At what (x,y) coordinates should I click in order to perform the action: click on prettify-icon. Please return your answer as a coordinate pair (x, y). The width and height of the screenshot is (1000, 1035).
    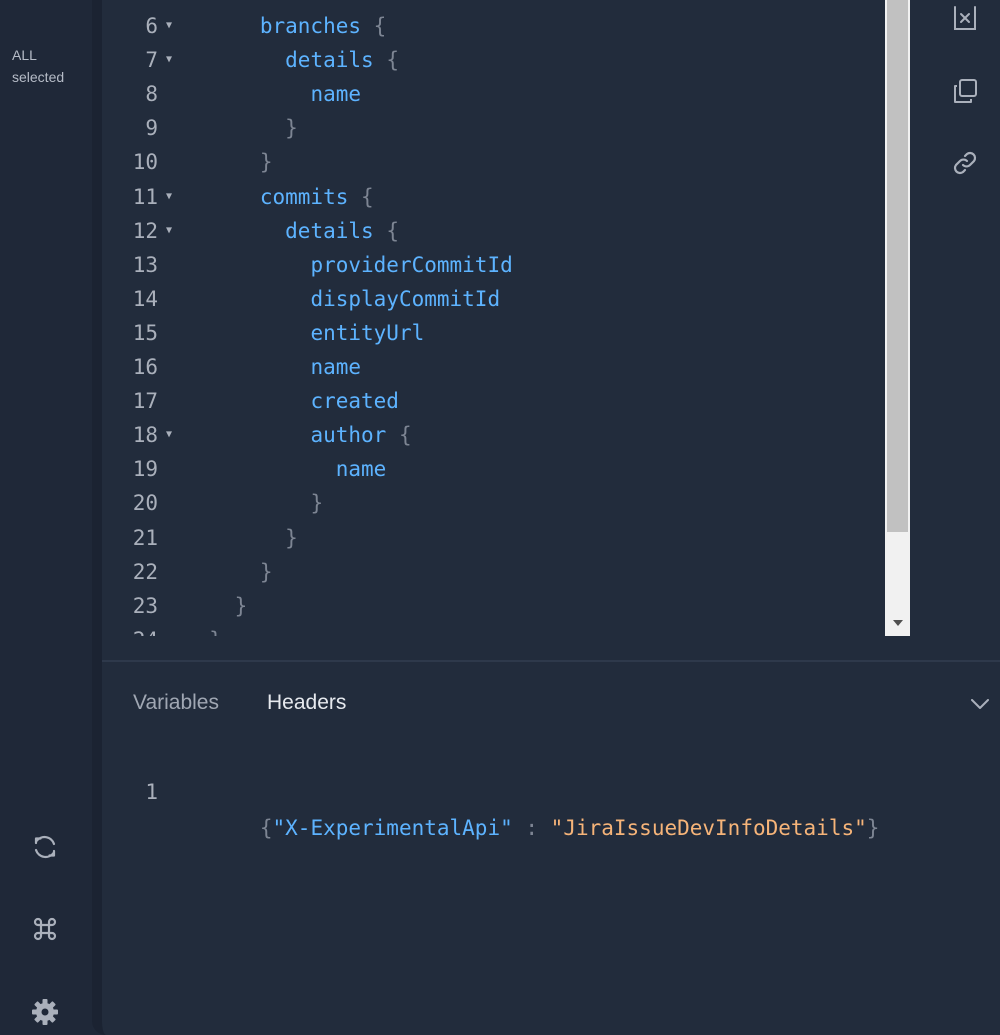
    Looking at the image, I should click on (965, 18).